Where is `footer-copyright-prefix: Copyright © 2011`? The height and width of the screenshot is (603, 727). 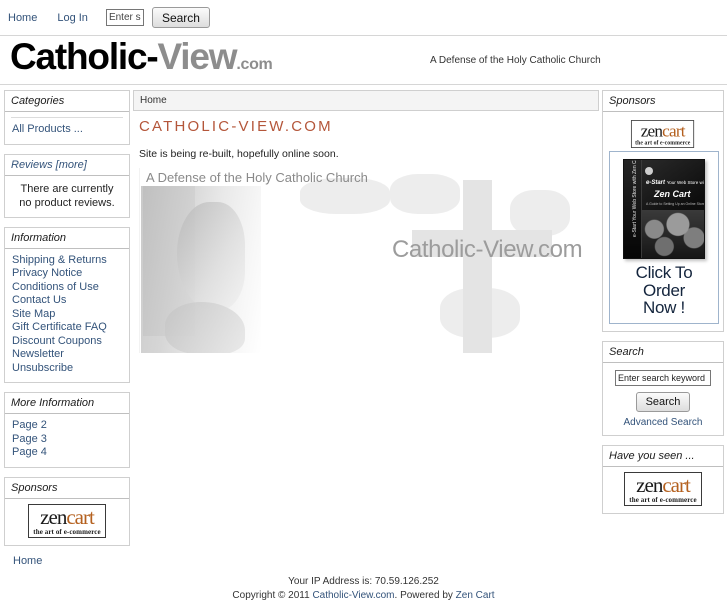 footer-copyright-prefix: Copyright © 2011 is located at coordinates (272, 595).